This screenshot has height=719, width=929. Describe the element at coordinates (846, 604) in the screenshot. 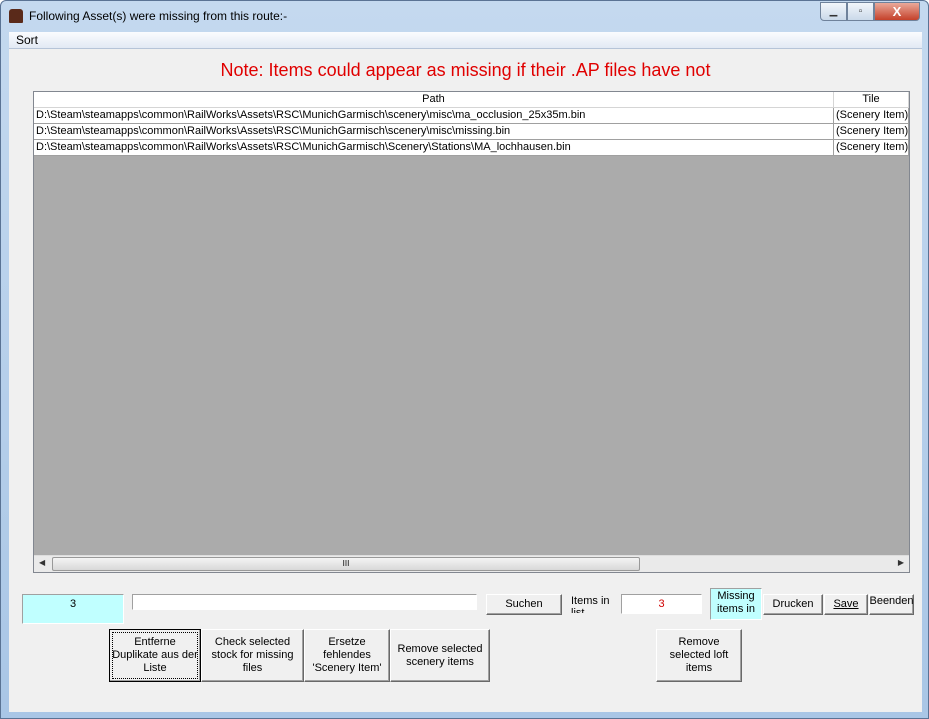

I see `save-button: Save` at that location.